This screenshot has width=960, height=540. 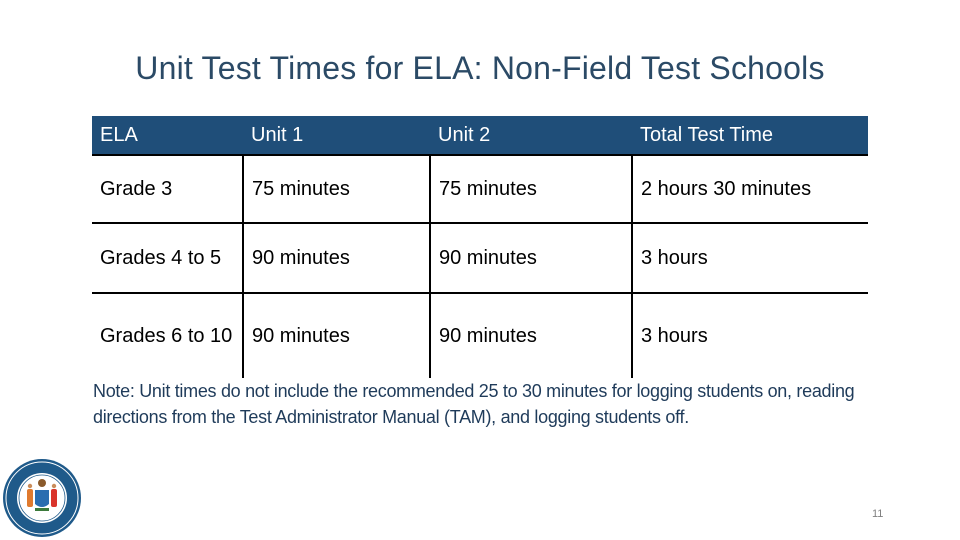 What do you see at coordinates (167, 189) in the screenshot?
I see `grade-cell: Grade 3` at bounding box center [167, 189].